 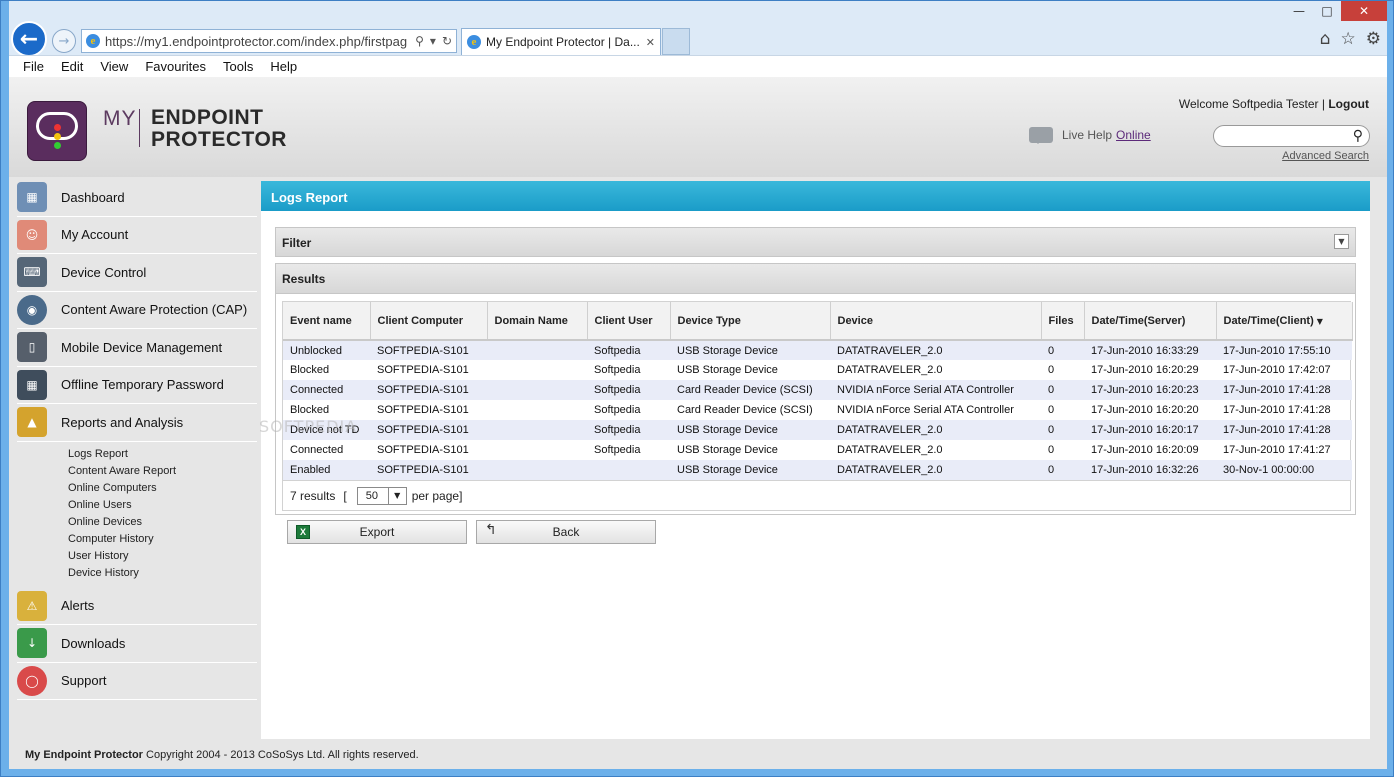 I want to click on favorites-star-icon: ☆, so click(x=1348, y=39).